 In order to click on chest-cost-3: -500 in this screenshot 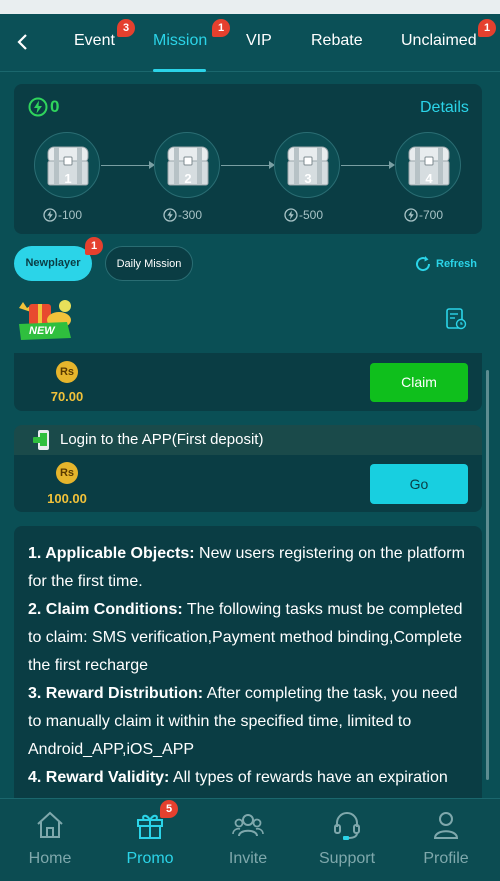, I will do `click(303, 215)`.